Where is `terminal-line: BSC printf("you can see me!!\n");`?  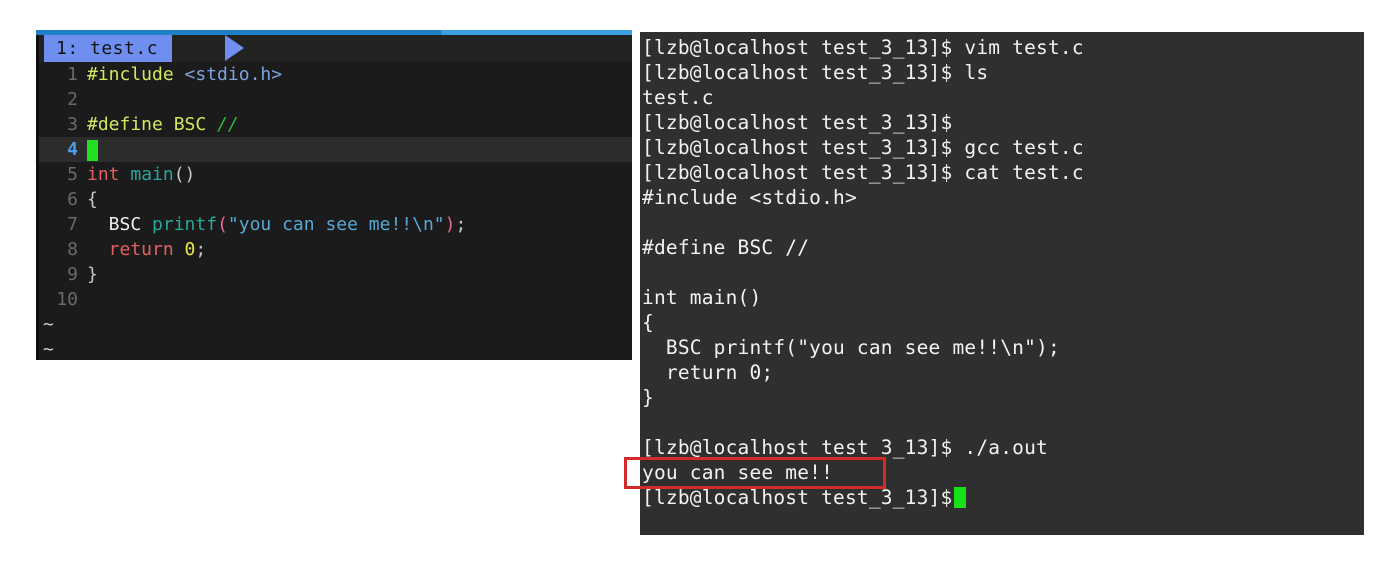
terminal-line: BSC printf("you can see me!!\n"); is located at coordinates (1002, 347).